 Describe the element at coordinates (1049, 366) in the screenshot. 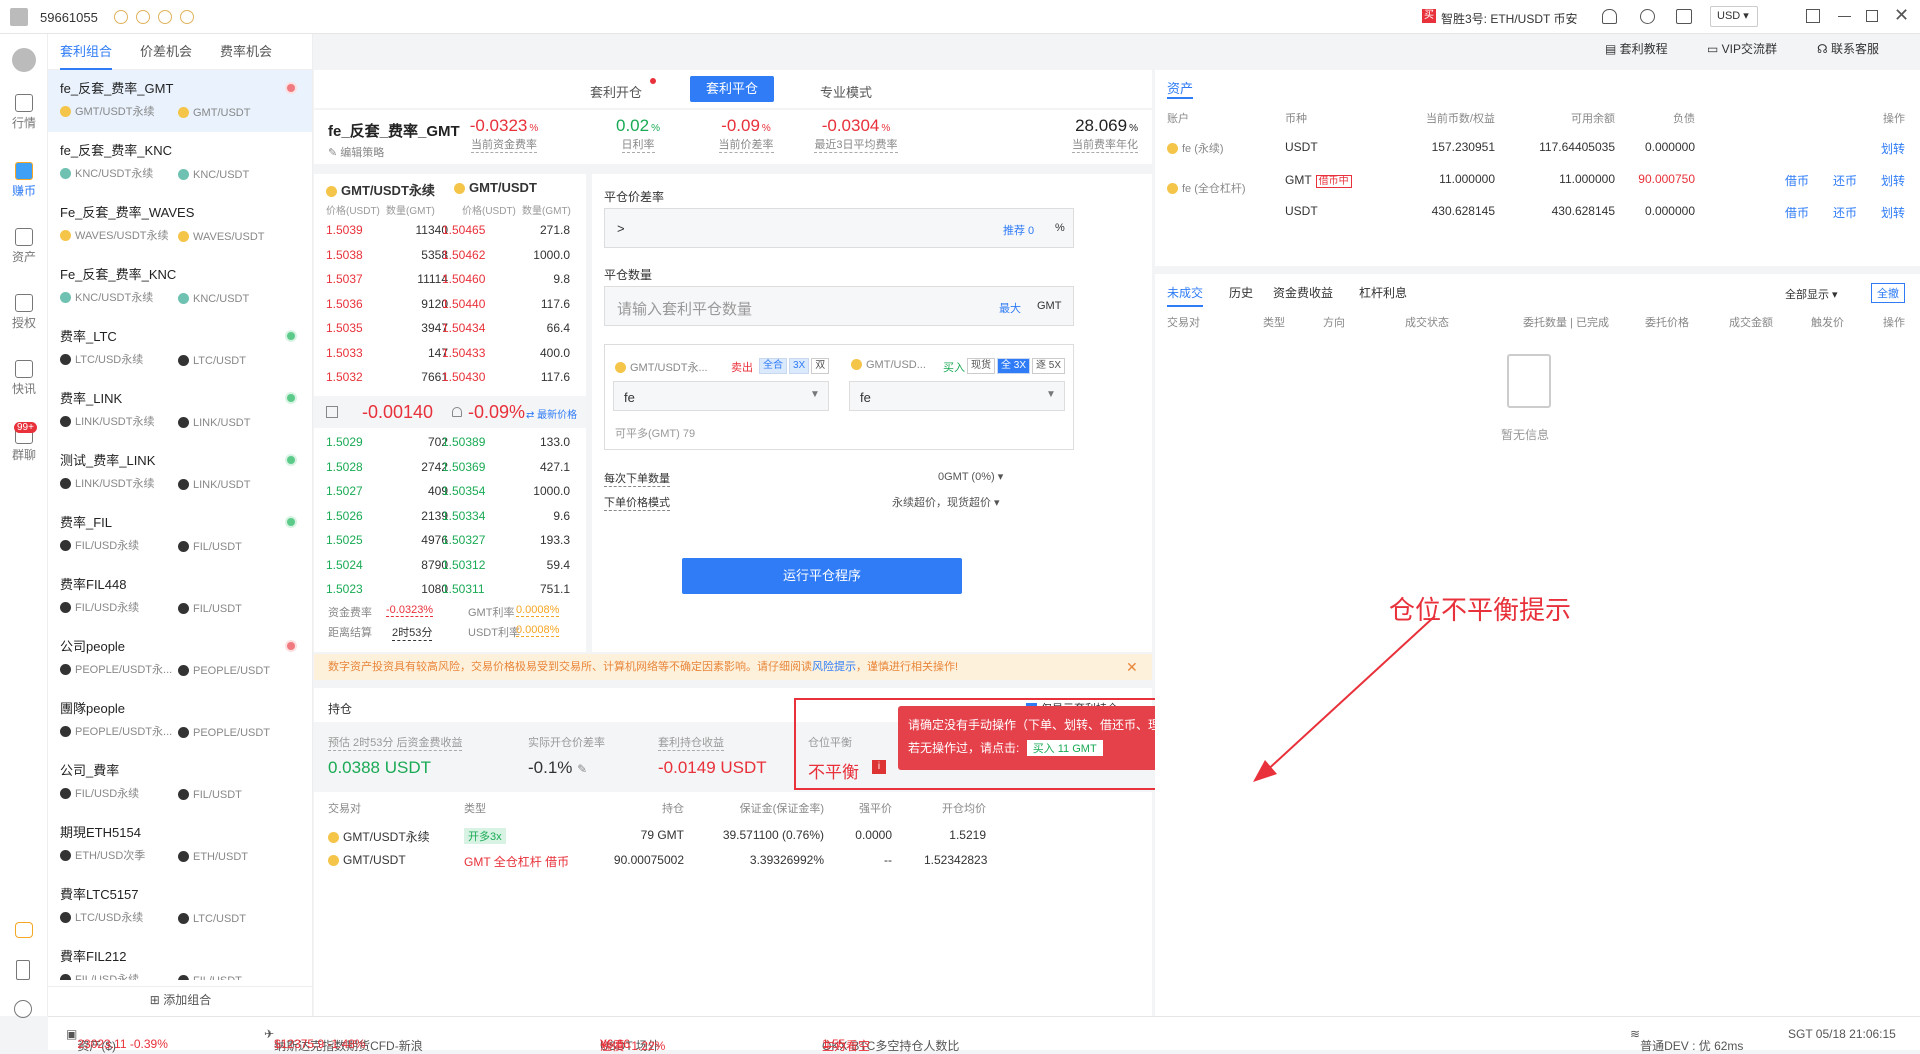

I see `leg2-tag-3: 逐 5X` at that location.